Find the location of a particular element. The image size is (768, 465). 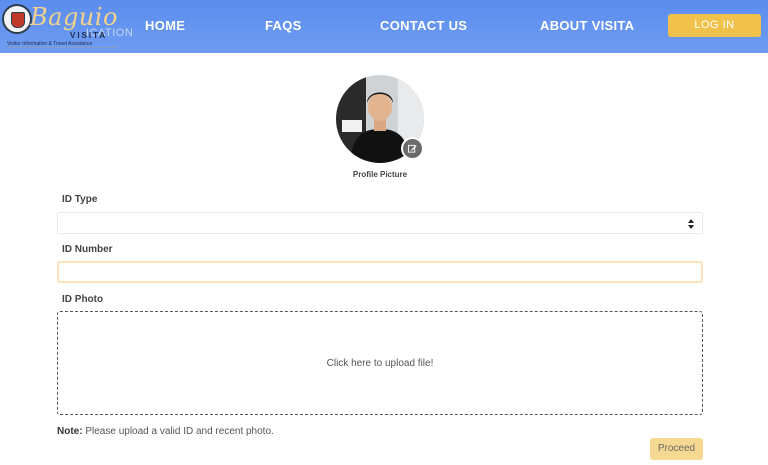

upload-prompt-text: Click here to upload file! is located at coordinates (380, 363).